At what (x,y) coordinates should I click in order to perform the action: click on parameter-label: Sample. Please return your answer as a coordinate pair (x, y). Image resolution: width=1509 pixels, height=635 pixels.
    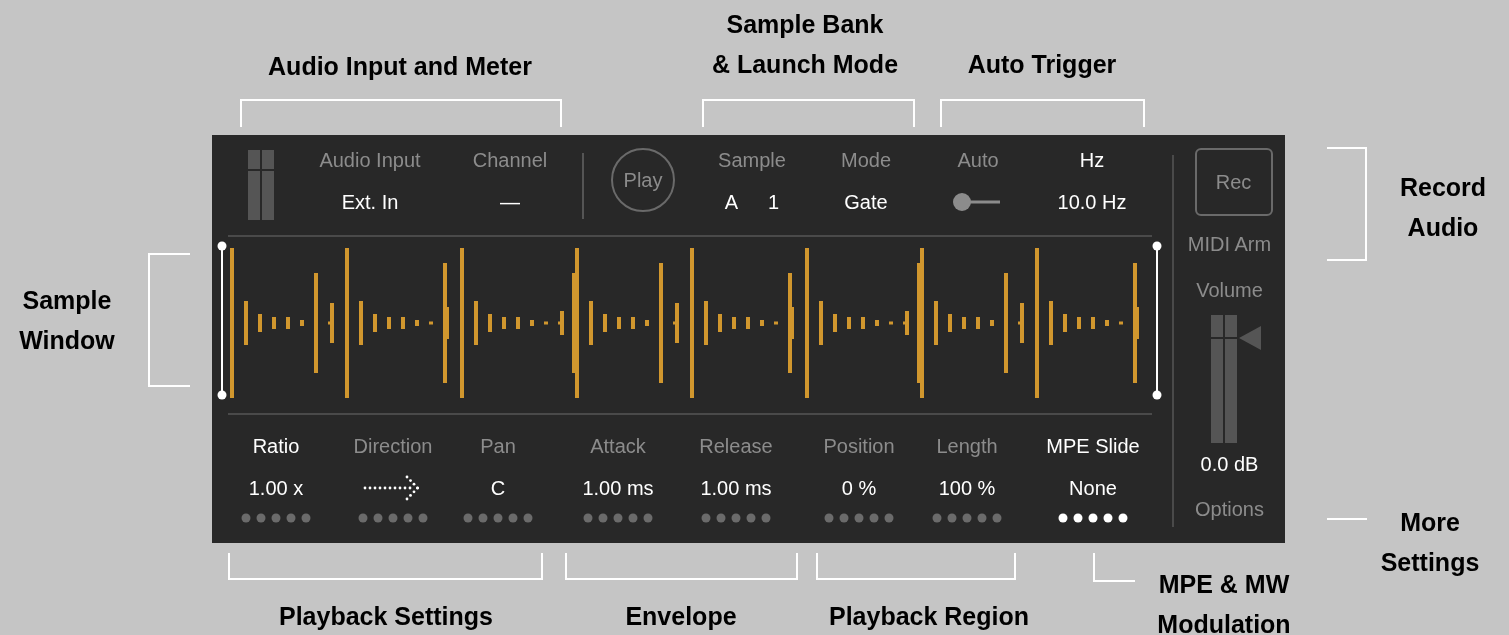
    Looking at the image, I should click on (752, 160).